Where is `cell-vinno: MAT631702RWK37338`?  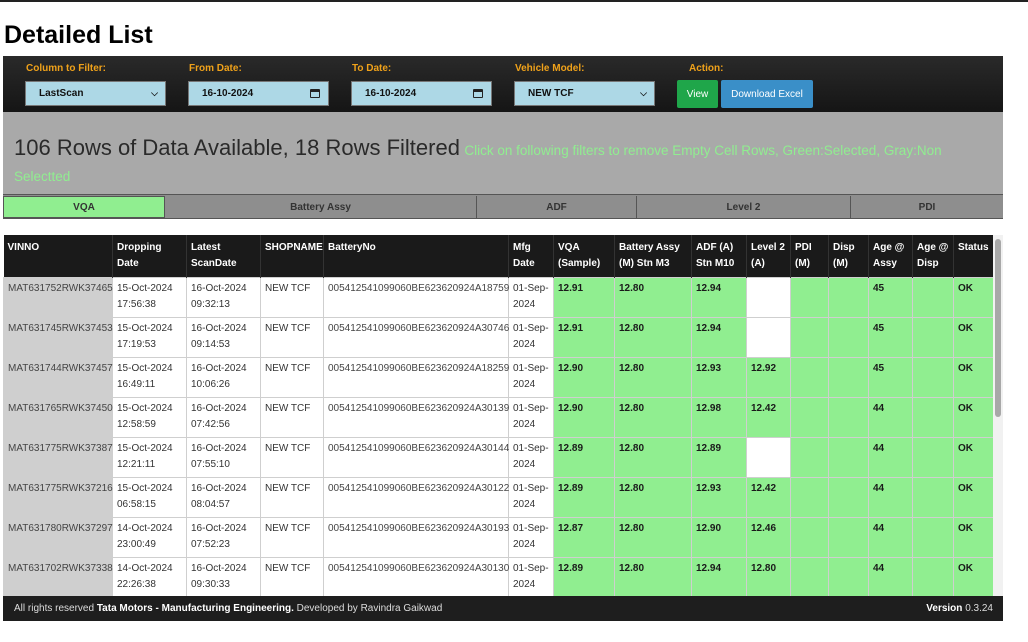
cell-vinno: MAT631702RWK37338 is located at coordinates (58, 576).